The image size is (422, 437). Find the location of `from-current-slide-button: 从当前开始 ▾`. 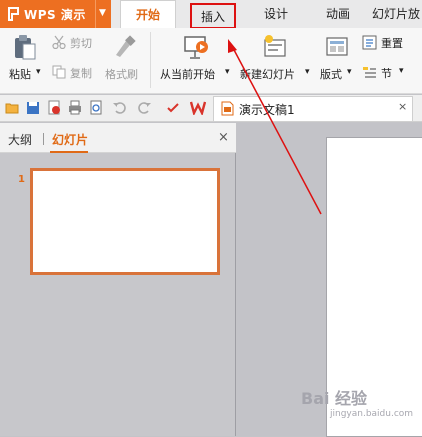

from-current-slide-button: 从当前开始 ▾ is located at coordinates (196, 60).